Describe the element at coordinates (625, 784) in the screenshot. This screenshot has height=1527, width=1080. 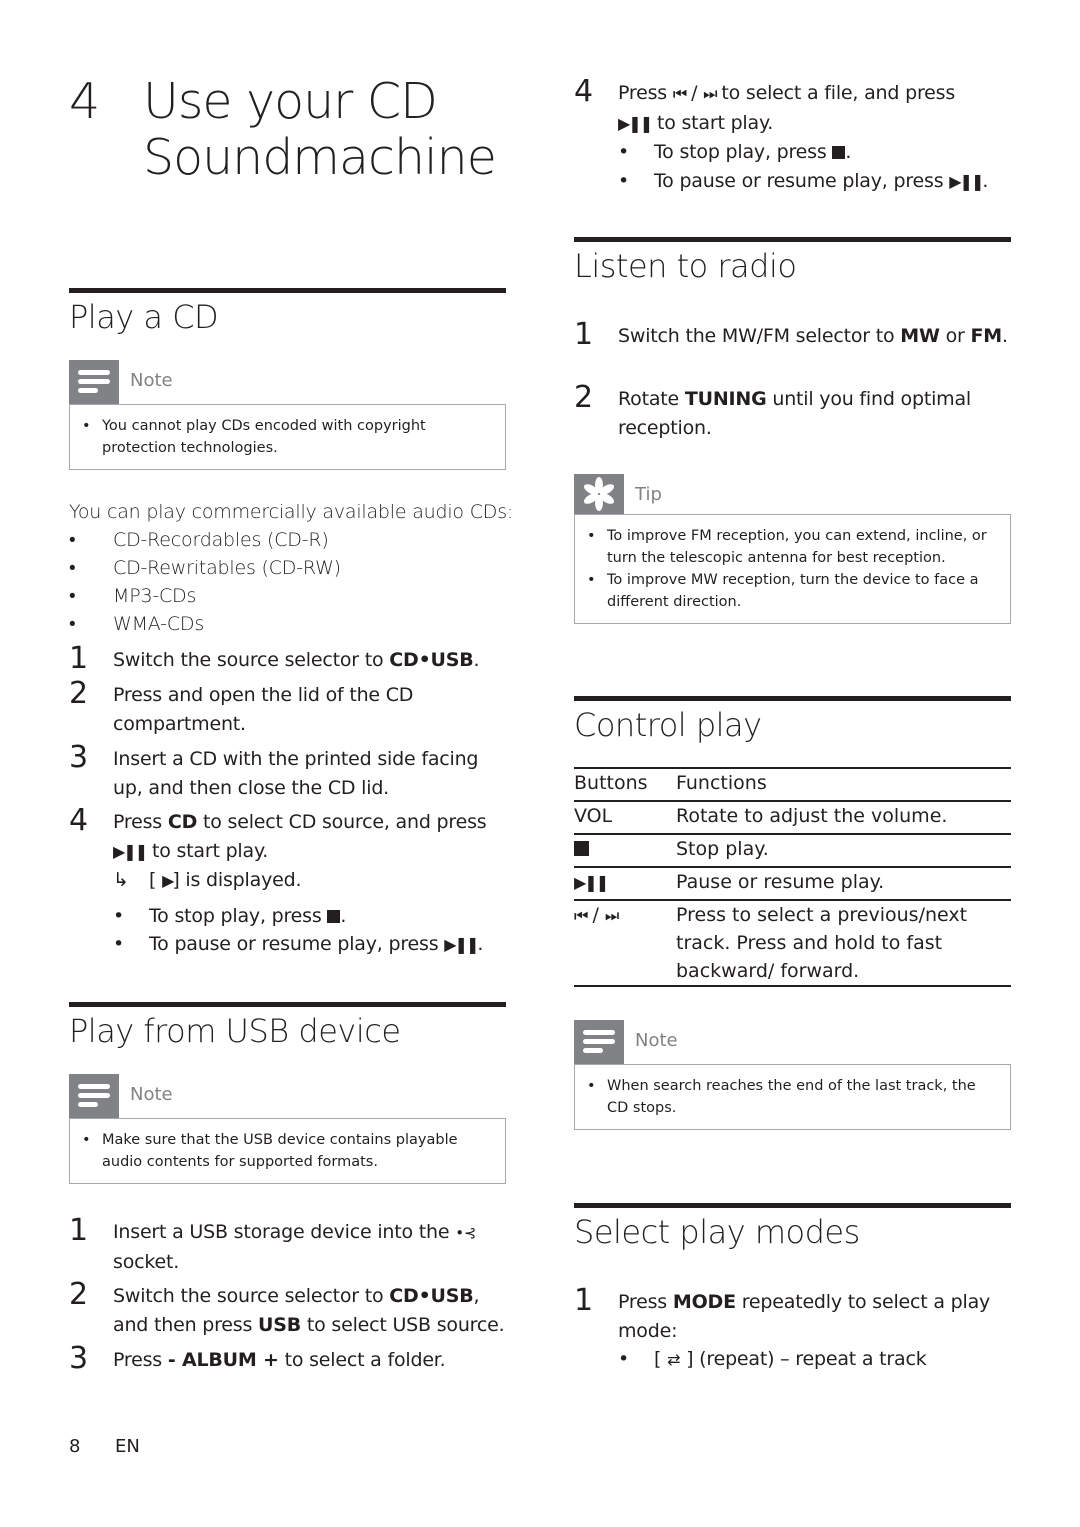
I see `table-header: Buttons` at that location.